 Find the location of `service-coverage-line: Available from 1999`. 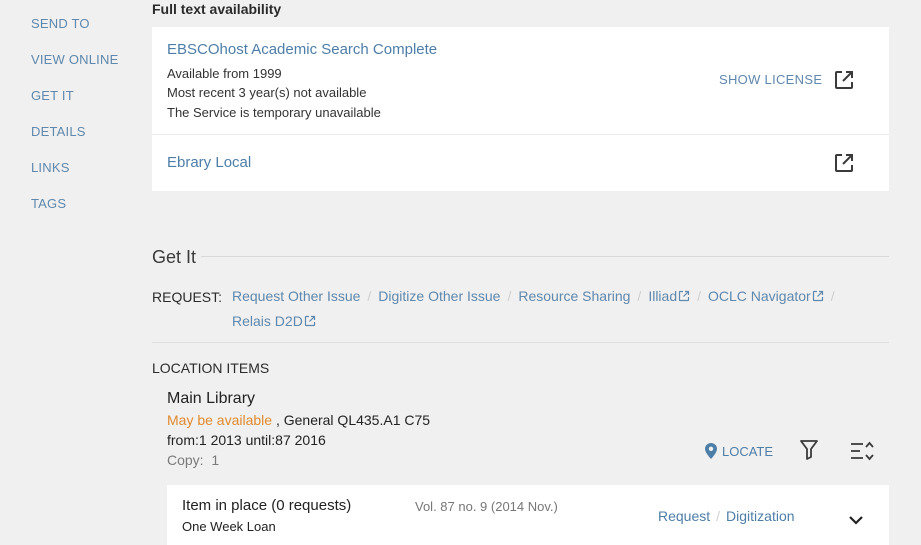

service-coverage-line: Available from 1999 is located at coordinates (224, 73).